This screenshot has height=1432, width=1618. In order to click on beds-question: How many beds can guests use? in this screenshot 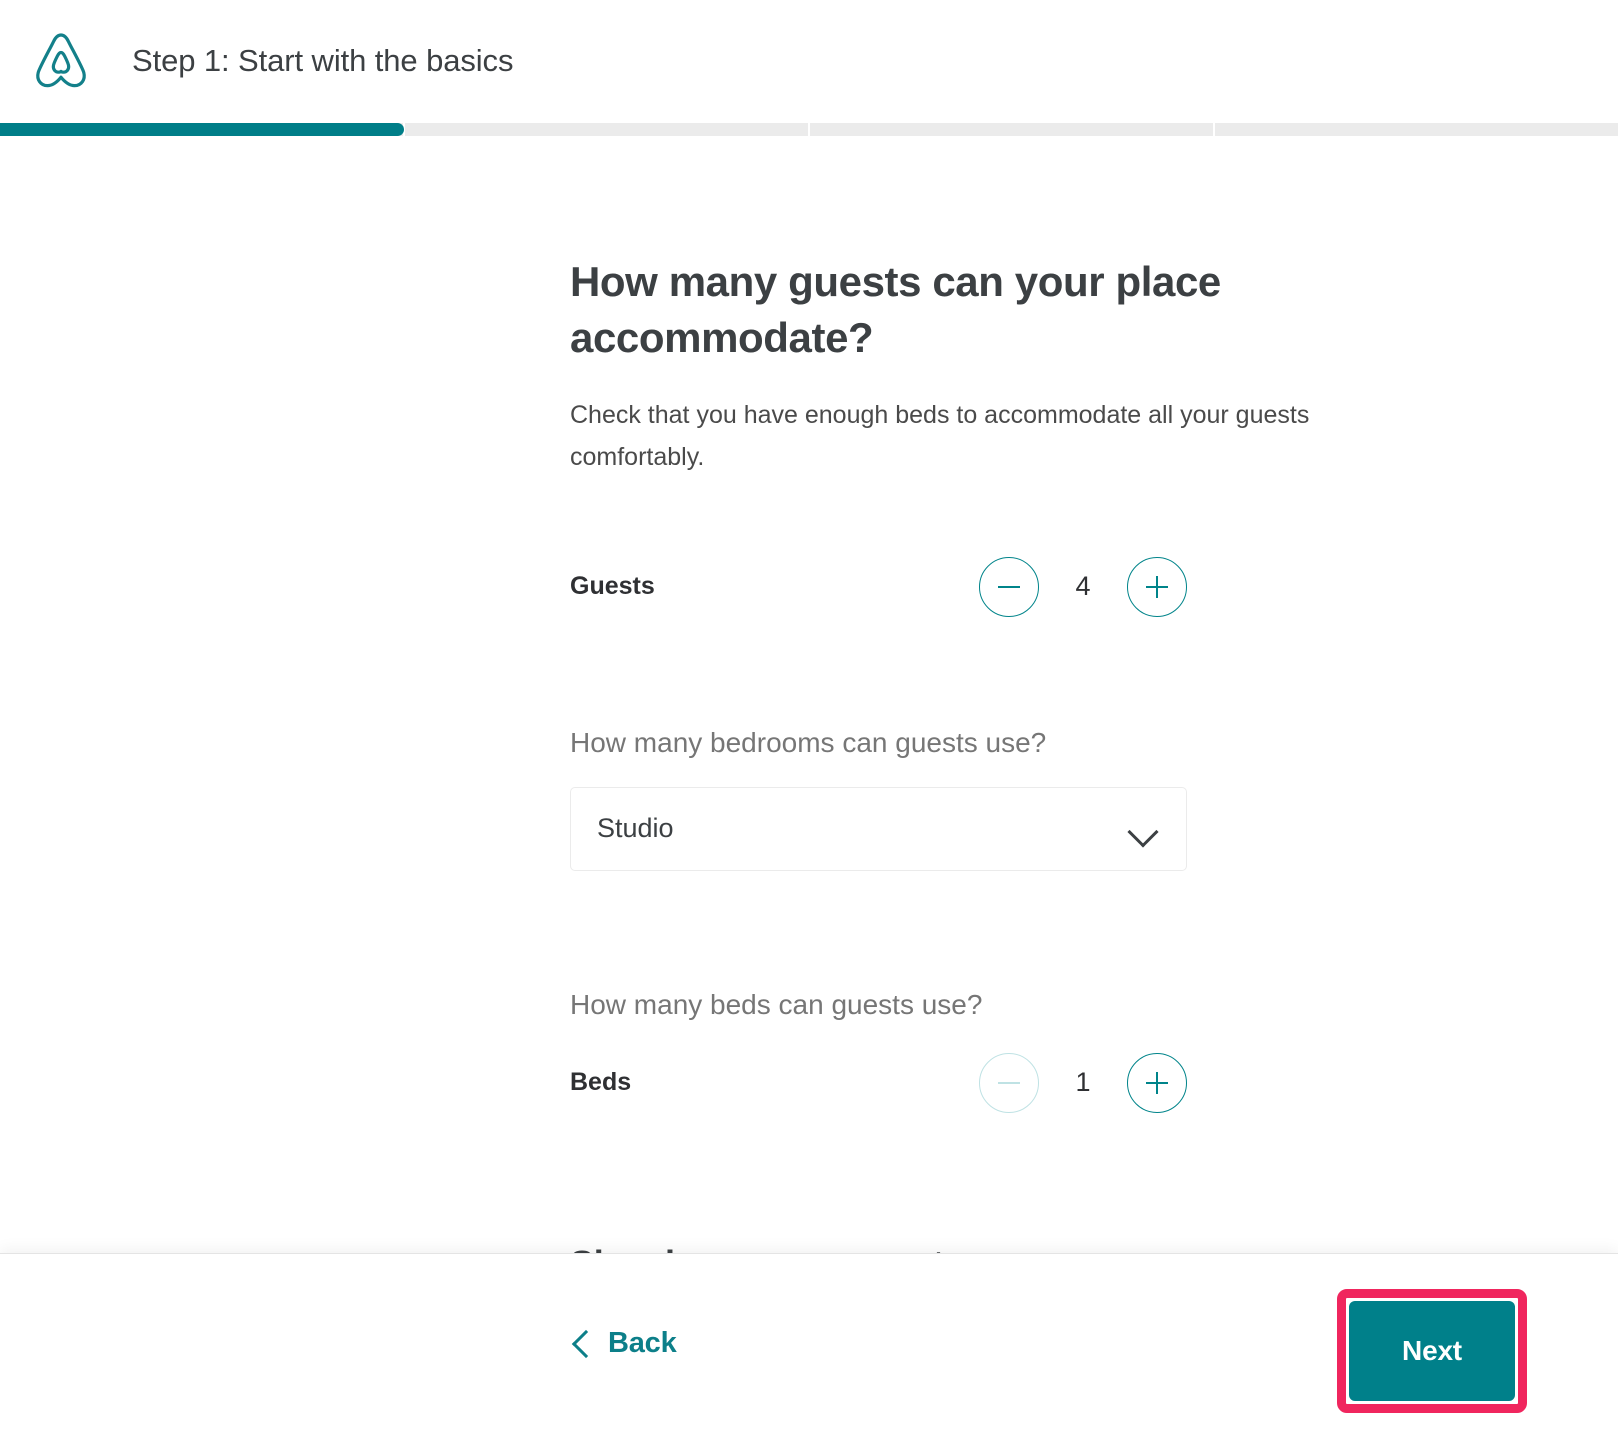, I will do `click(776, 1004)`.